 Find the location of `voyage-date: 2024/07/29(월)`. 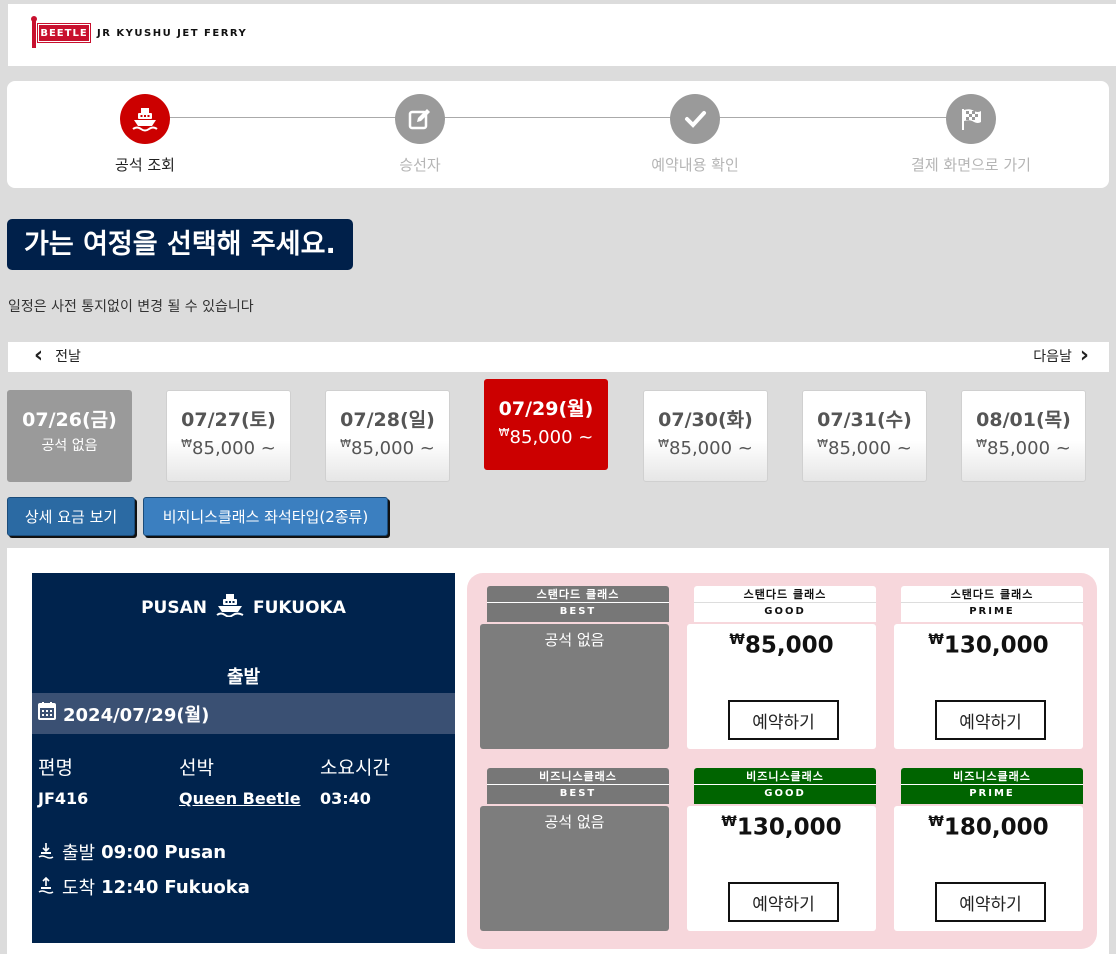

voyage-date: 2024/07/29(월) is located at coordinates (136, 715).